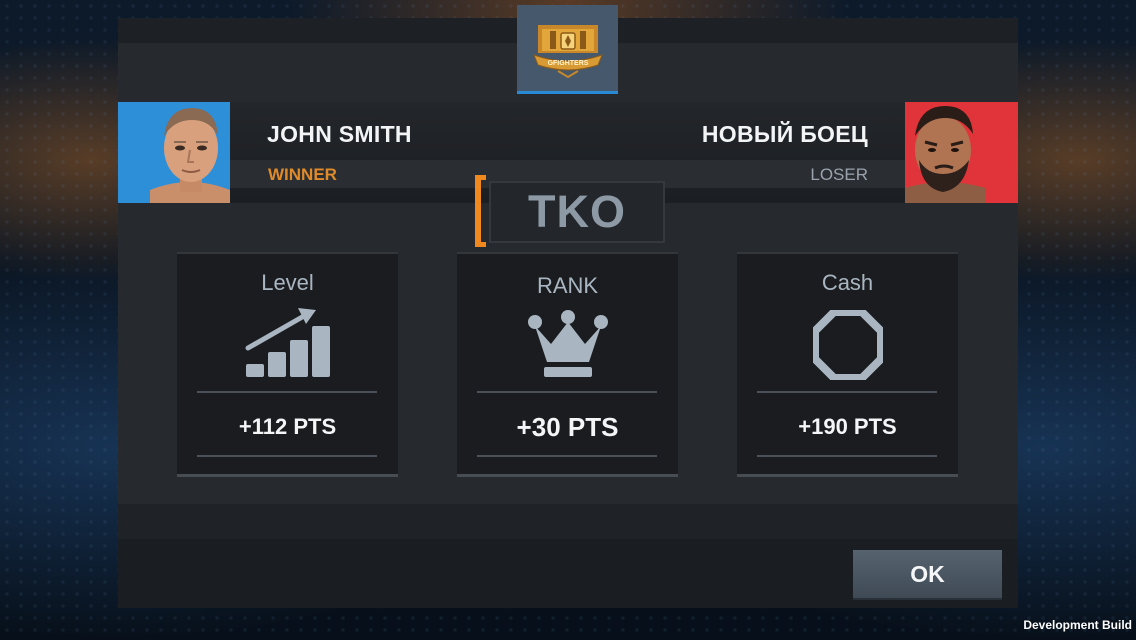  I want to click on panel-band, so click(568, 521).